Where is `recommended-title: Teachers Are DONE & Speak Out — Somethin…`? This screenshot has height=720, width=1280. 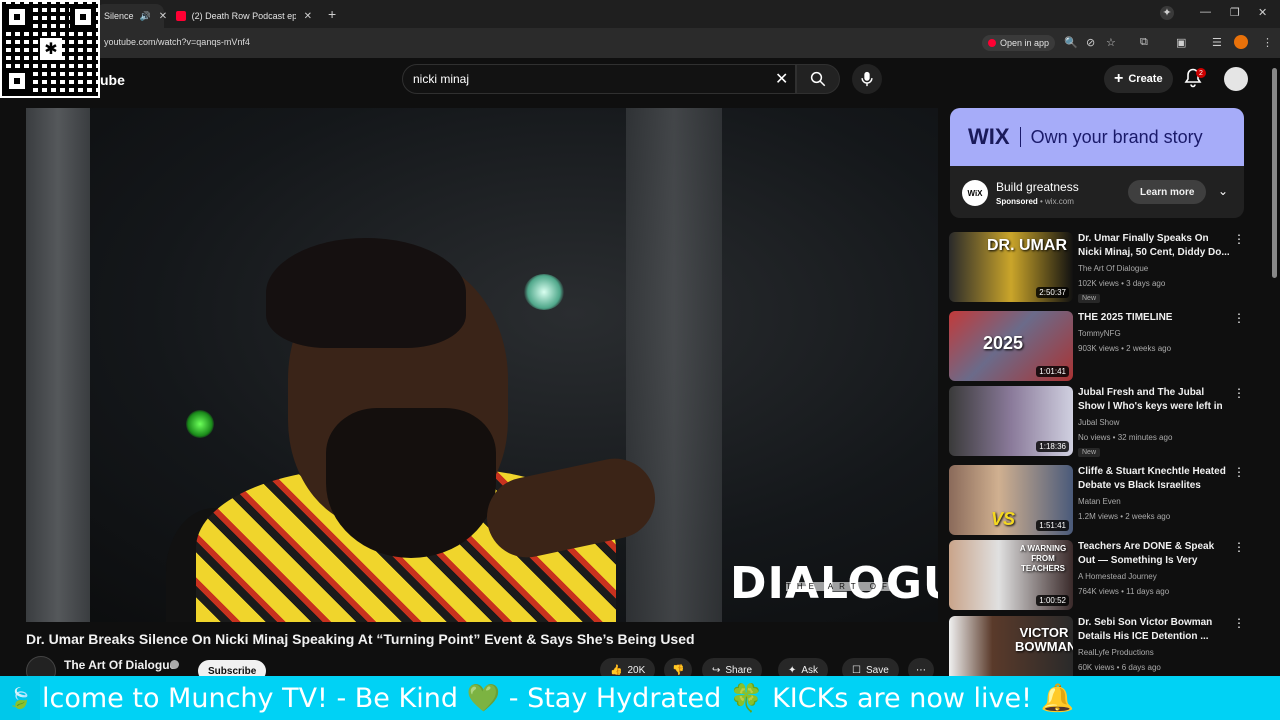 recommended-title: Teachers Are DONE & Speak Out — Somethin… is located at coordinates (1146, 553).